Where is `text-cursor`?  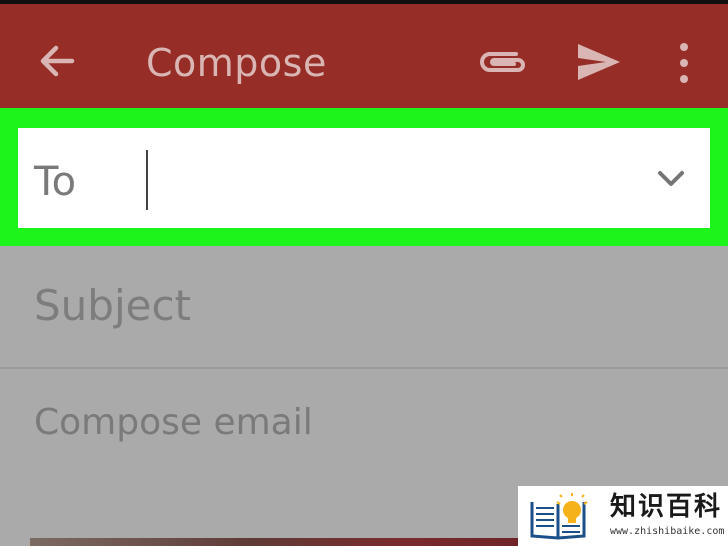 text-cursor is located at coordinates (147, 180).